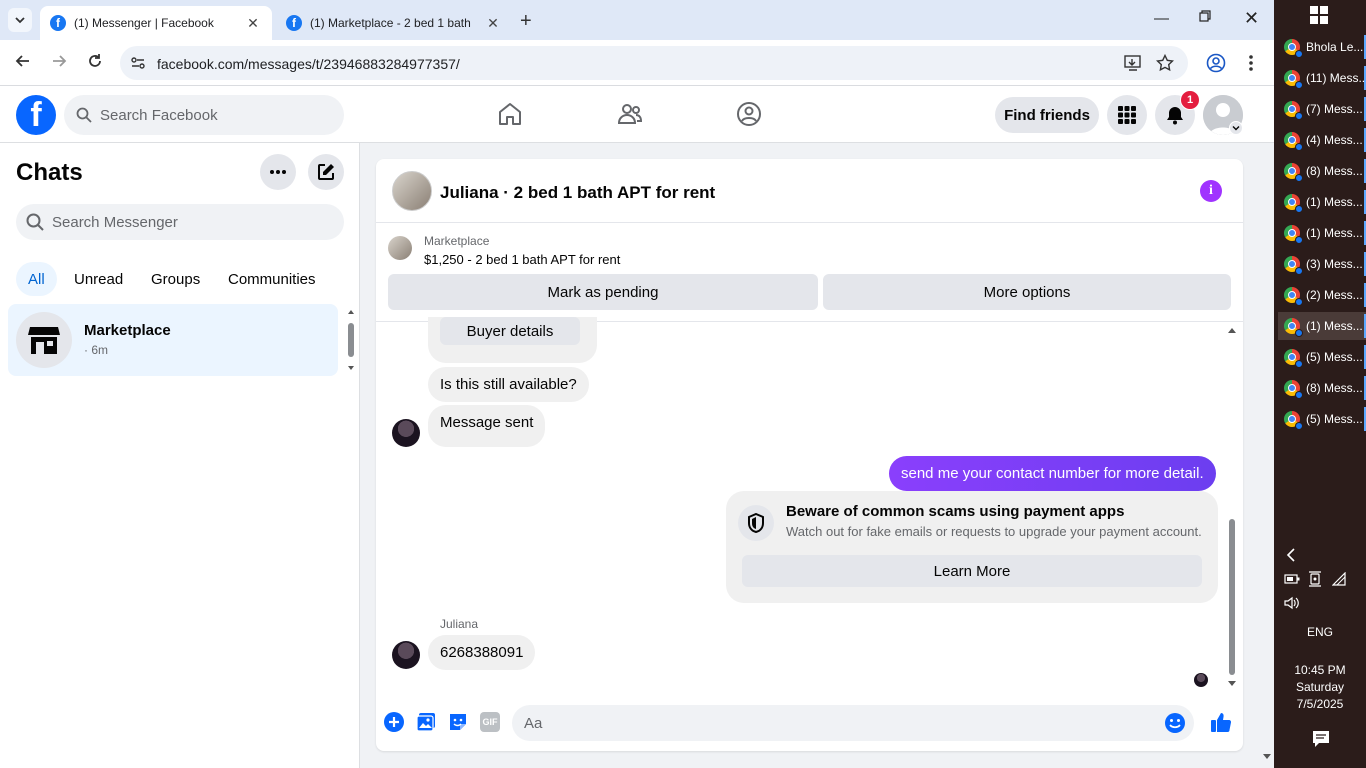  I want to click on restore-icon, so click(1205, 16).